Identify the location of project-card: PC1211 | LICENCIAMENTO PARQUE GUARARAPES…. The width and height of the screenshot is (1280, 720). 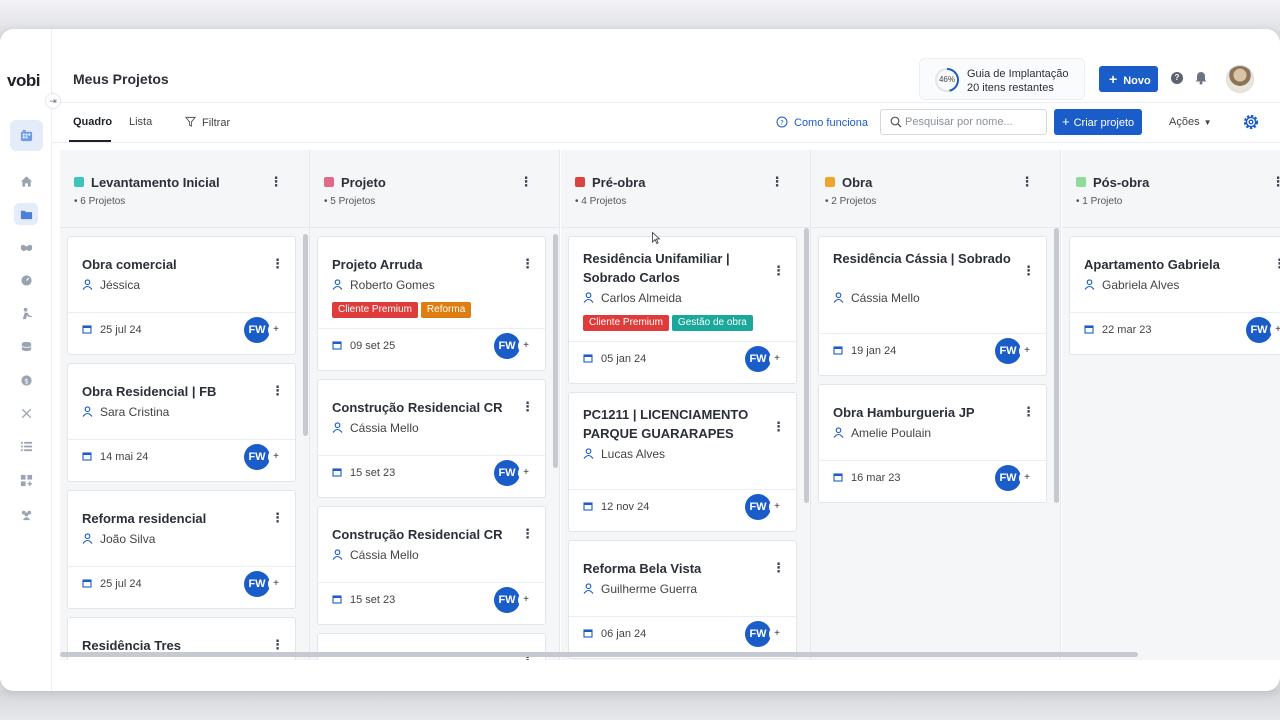
(682, 462).